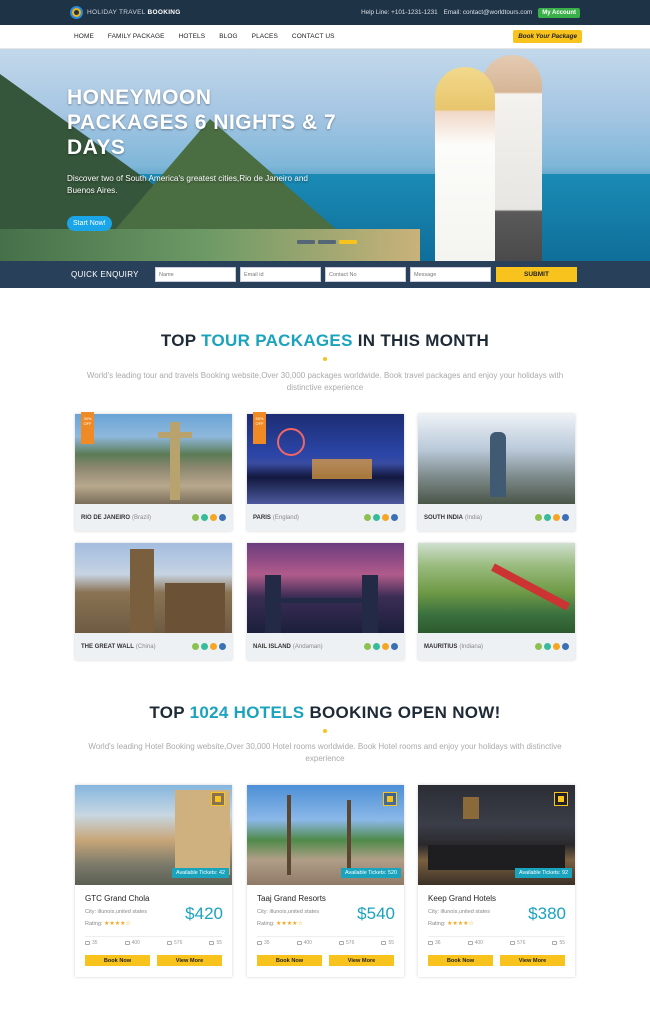 This screenshot has width=650, height=1014. What do you see at coordinates (195, 274) in the screenshot?
I see `name-input: Name` at bounding box center [195, 274].